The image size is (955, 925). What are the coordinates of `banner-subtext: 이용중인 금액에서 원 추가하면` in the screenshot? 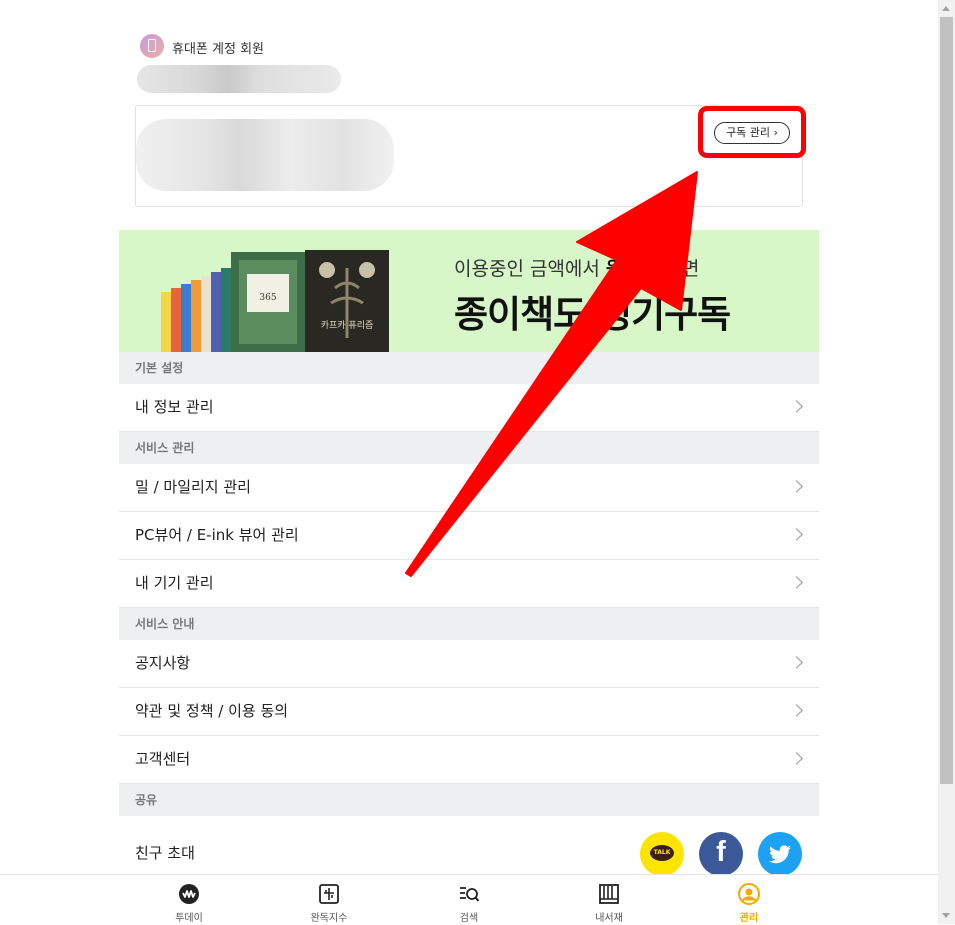 It's located at (577, 269).